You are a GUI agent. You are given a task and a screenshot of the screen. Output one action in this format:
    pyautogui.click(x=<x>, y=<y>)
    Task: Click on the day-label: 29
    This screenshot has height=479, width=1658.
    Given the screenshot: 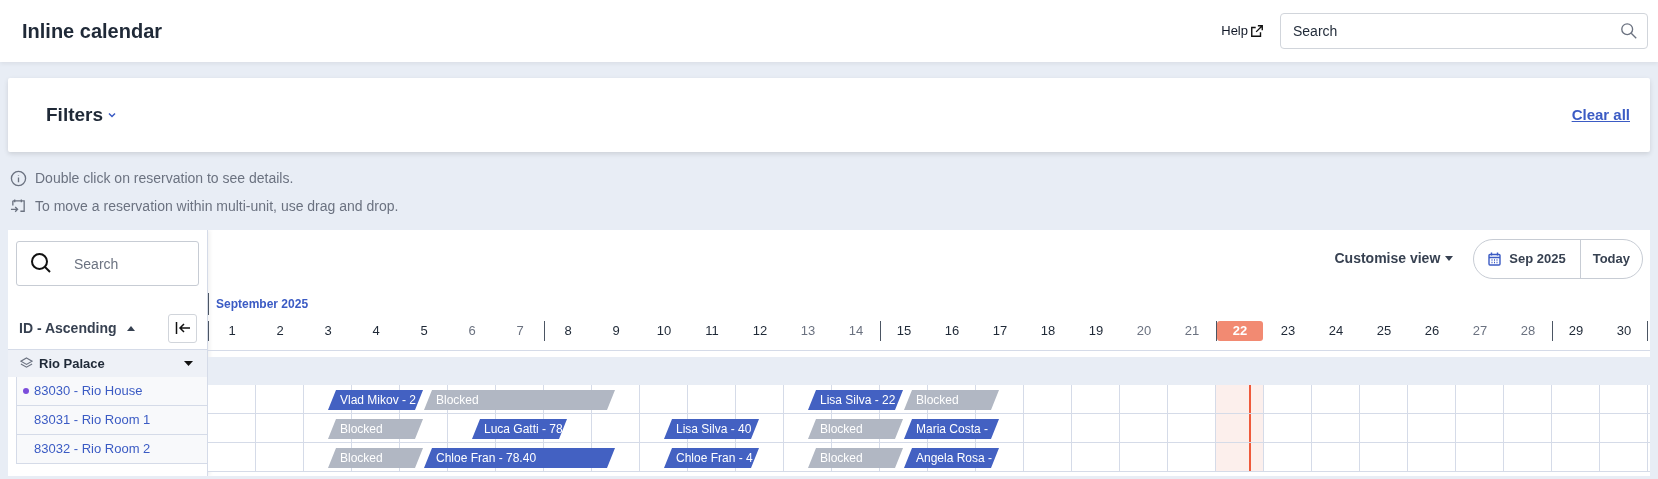 What is the action you would take?
    pyautogui.click(x=1576, y=331)
    